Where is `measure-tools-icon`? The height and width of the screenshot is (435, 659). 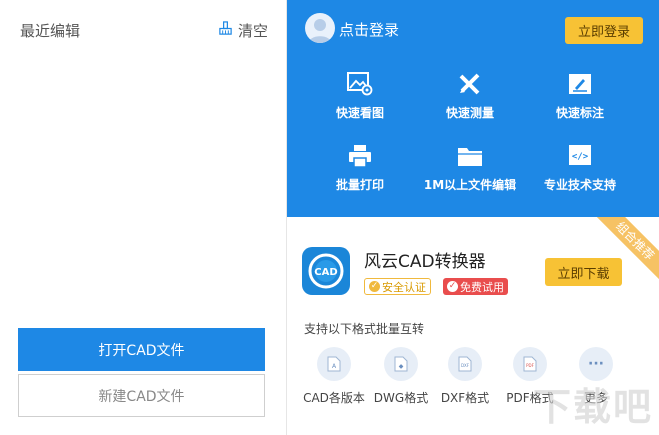
measure-tools-icon is located at coordinates (469, 84).